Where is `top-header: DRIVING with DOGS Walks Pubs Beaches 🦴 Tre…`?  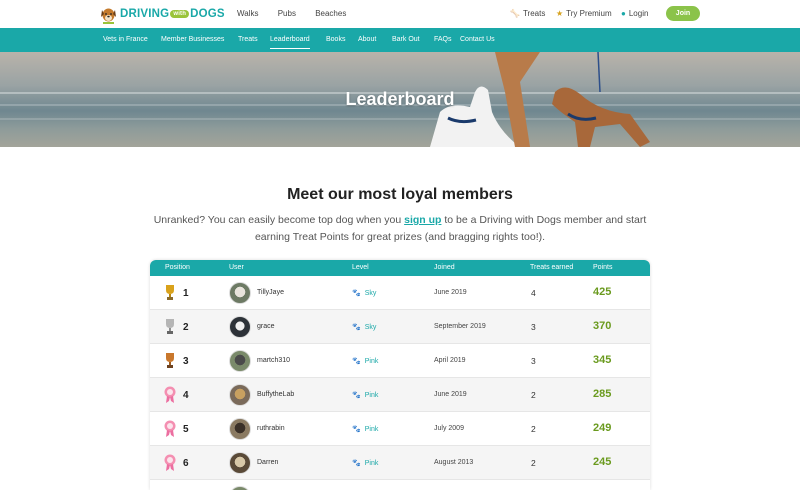 top-header: DRIVING with DOGS Walks Pubs Beaches 🦴 Tre… is located at coordinates (400, 14).